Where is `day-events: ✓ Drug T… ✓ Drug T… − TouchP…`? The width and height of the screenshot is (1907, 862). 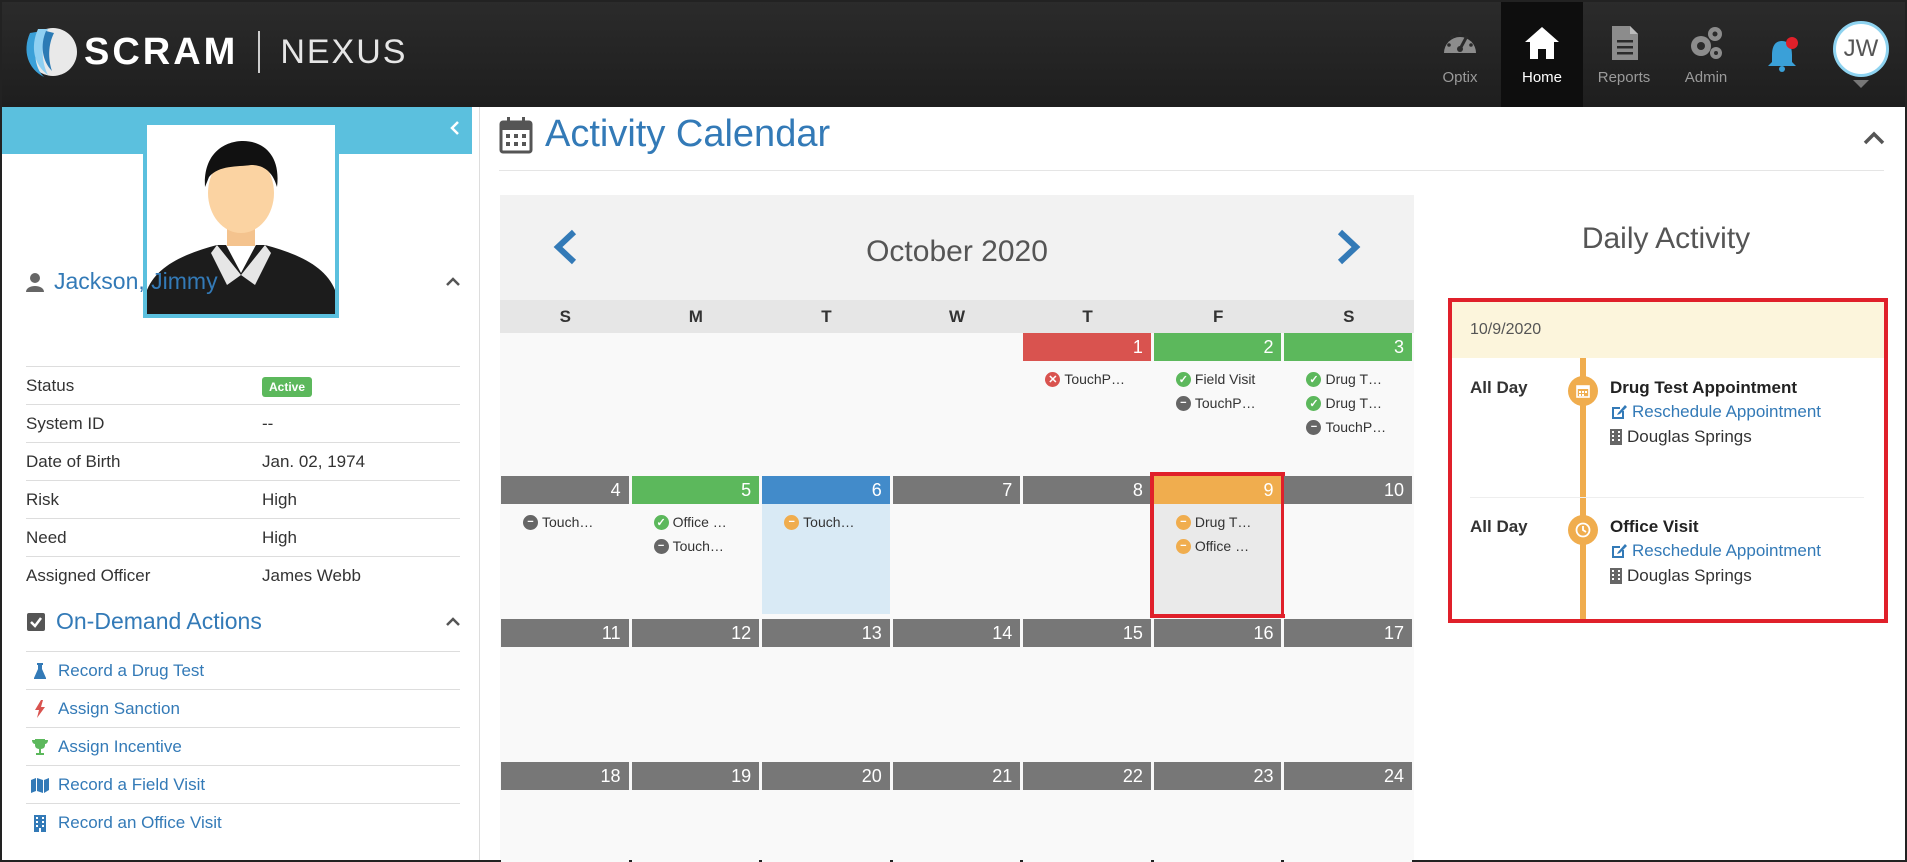 day-events: ✓ Drug T… ✓ Drug T… − TouchP… is located at coordinates (1348, 416).